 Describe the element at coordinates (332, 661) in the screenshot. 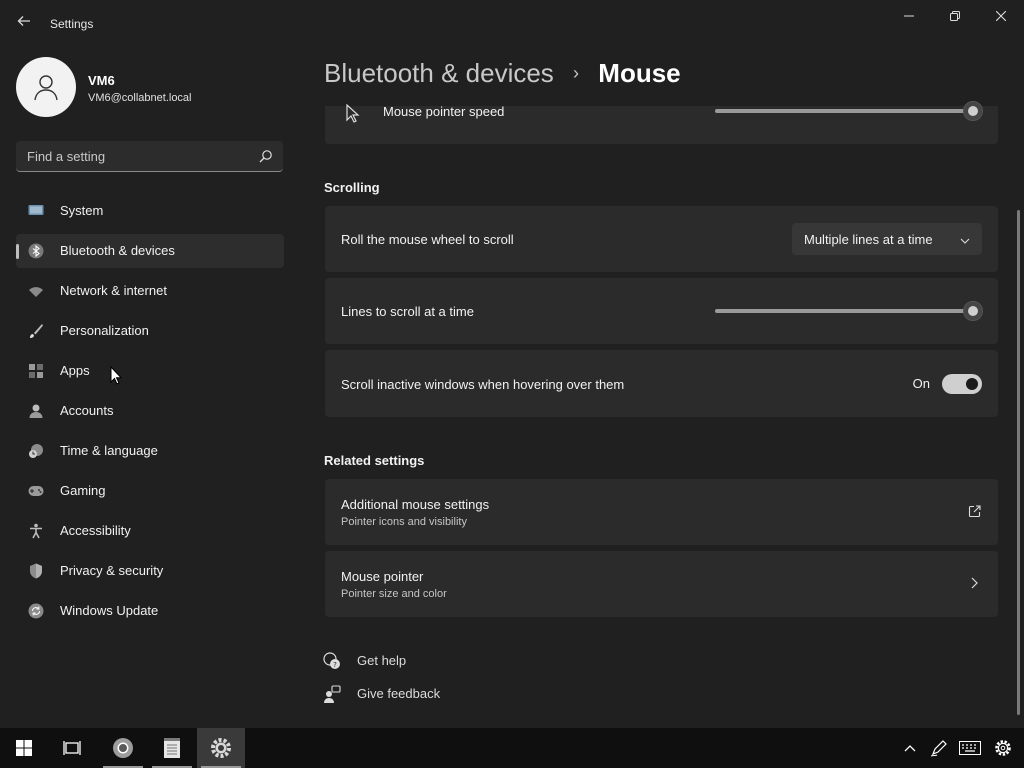

I see `help-chat-icon: ?` at that location.